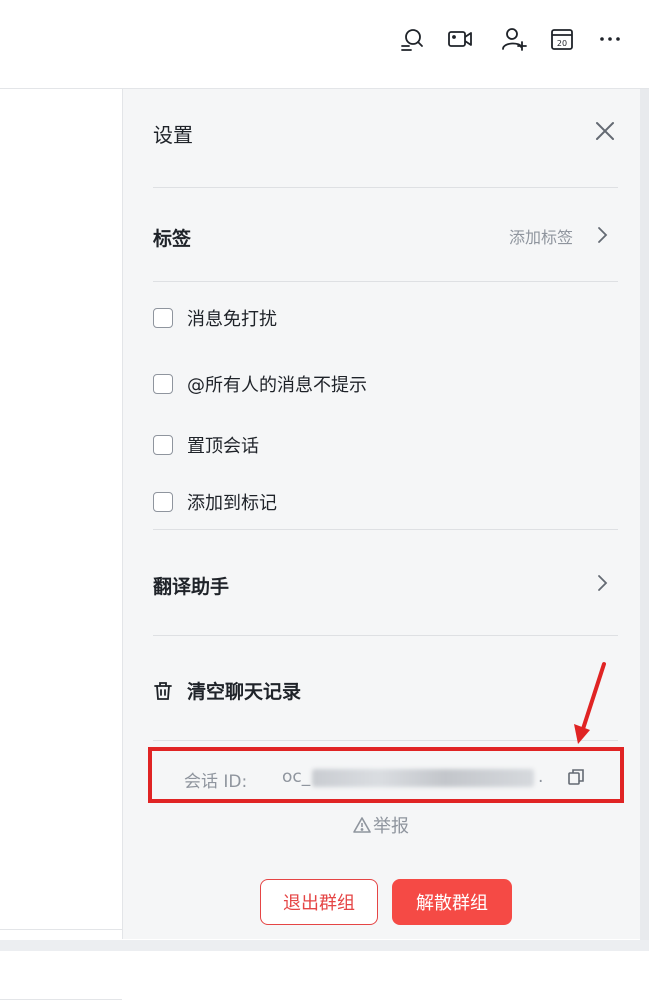  I want to click on option-mute-at-all: @所有人的消息不提示, so click(260, 384).